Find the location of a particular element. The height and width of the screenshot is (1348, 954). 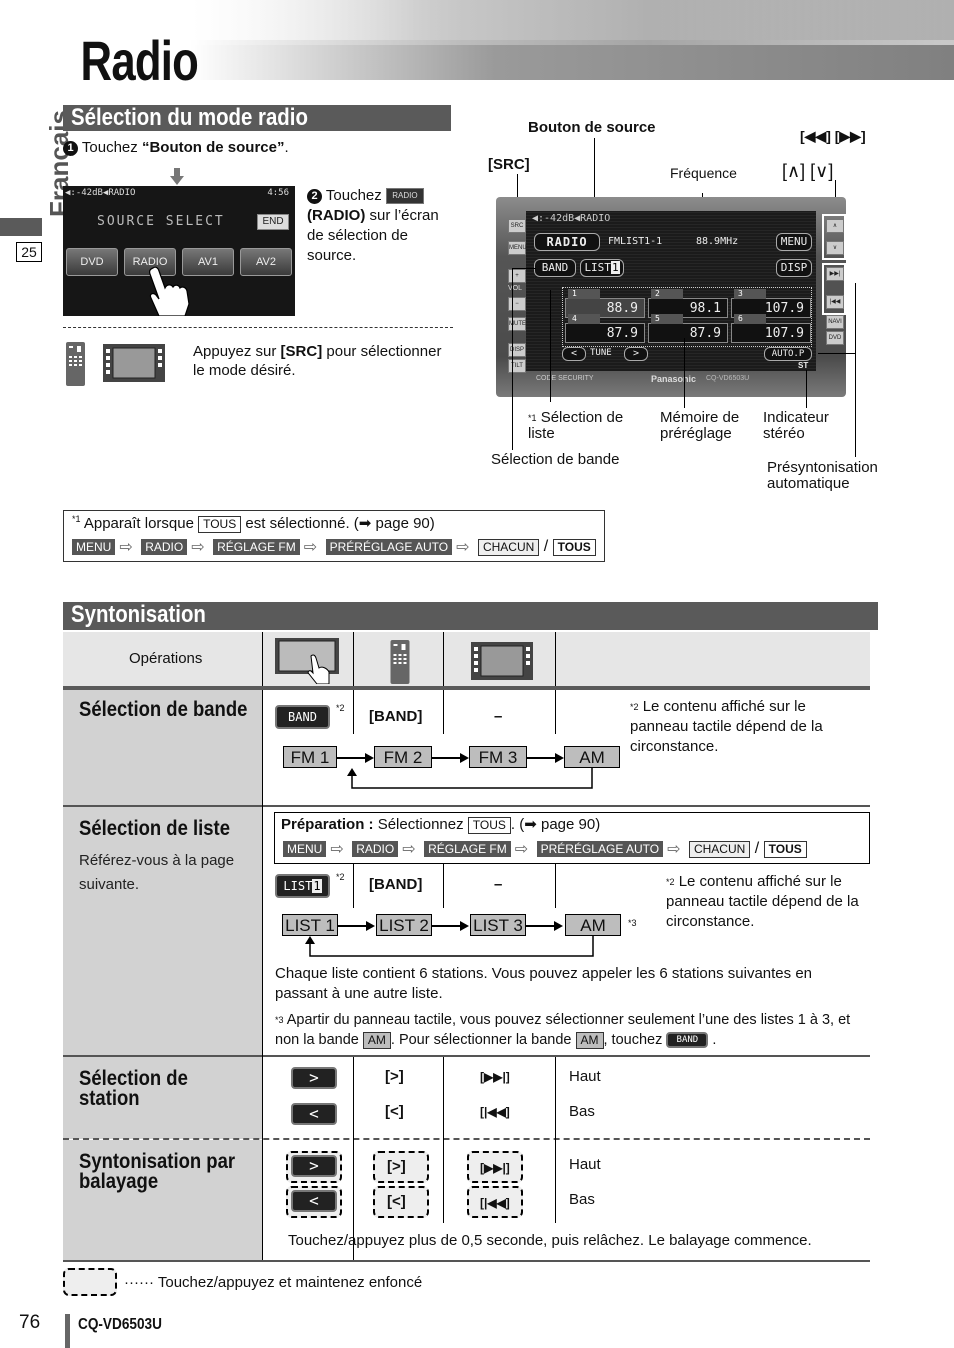

step-text: Touchez is located at coordinates (111, 147).